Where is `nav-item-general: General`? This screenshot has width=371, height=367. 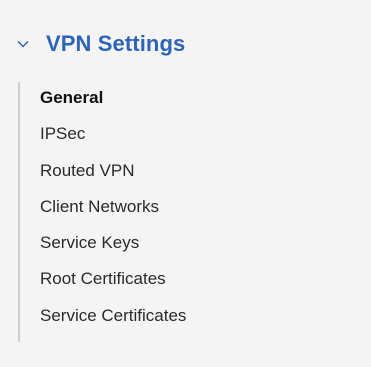
nav-item-general: General is located at coordinates (190, 98).